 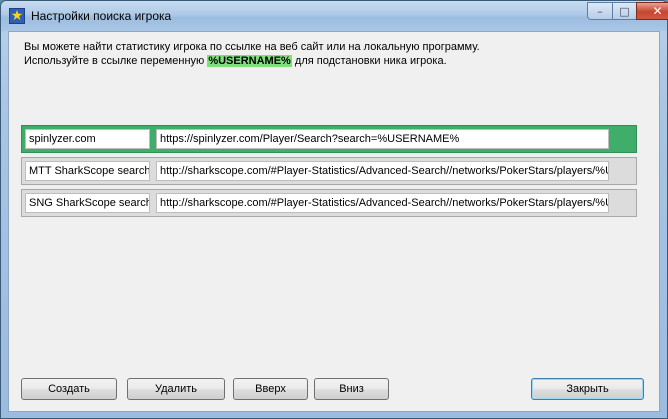 What do you see at coordinates (101, 16) in the screenshot?
I see `window-title: Настройки поиска игрока` at bounding box center [101, 16].